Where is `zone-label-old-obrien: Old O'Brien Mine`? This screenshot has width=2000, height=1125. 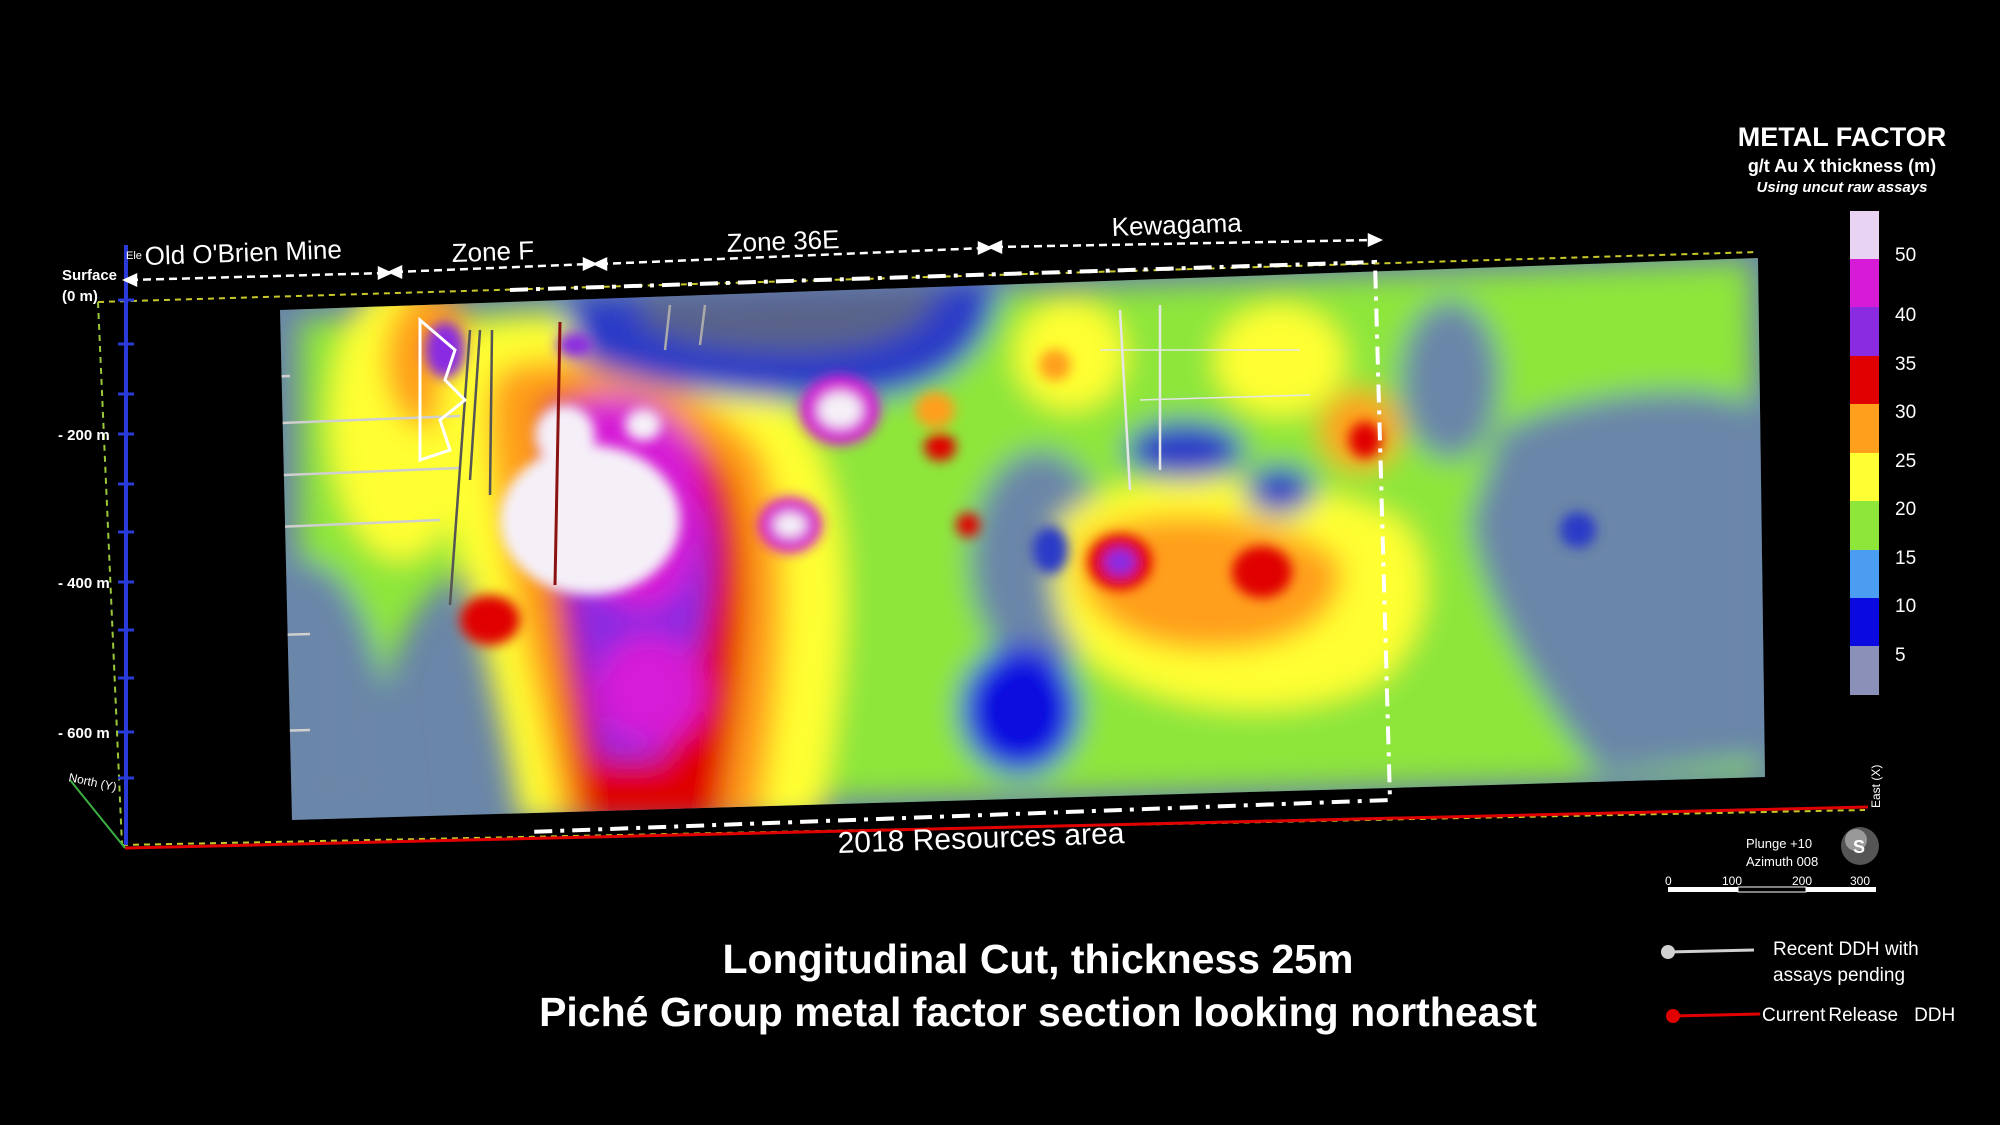 zone-label-old-obrien: Old O'Brien Mine is located at coordinates (243, 252).